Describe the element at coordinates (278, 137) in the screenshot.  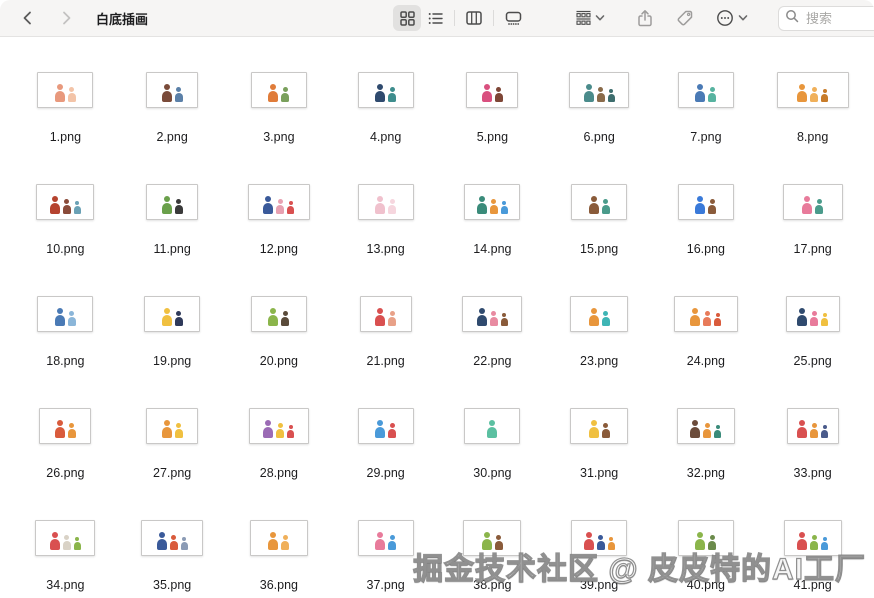
I see `file-name-label: 3.png` at that location.